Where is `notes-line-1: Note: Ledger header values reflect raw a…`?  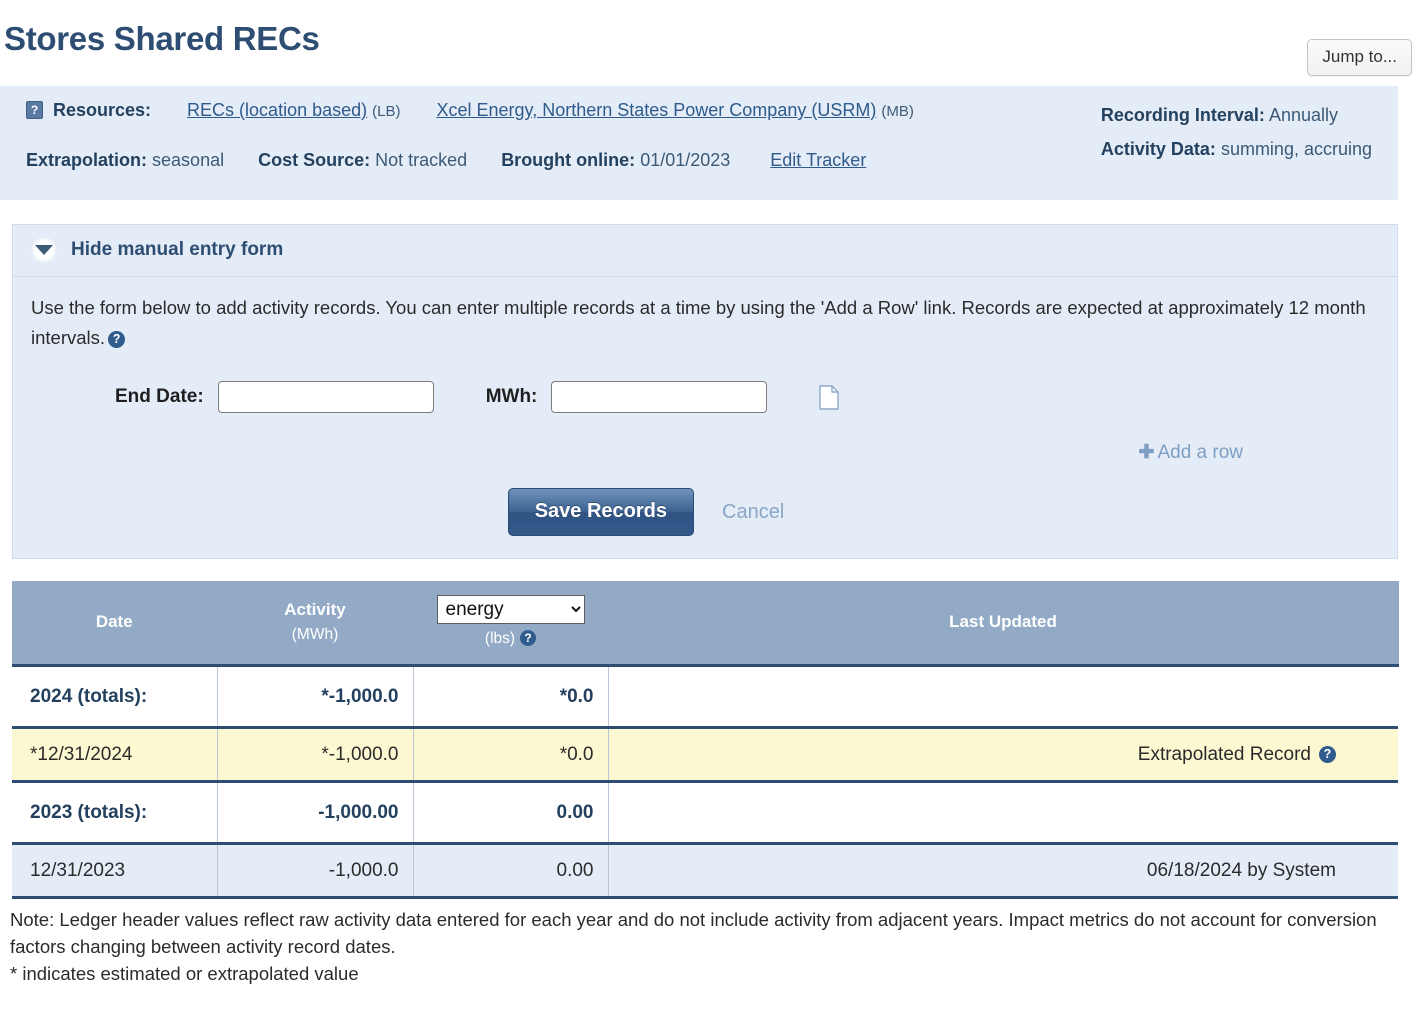 notes-line-1: Note: Ledger header values reflect raw a… is located at coordinates (693, 933).